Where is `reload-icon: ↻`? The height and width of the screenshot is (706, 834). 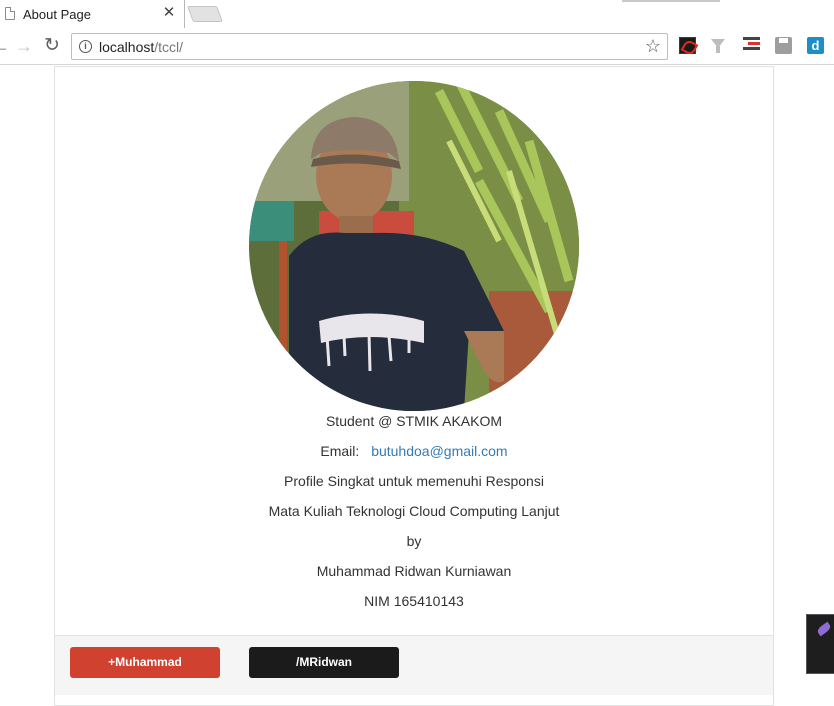
reload-icon: ↻ is located at coordinates (52, 46).